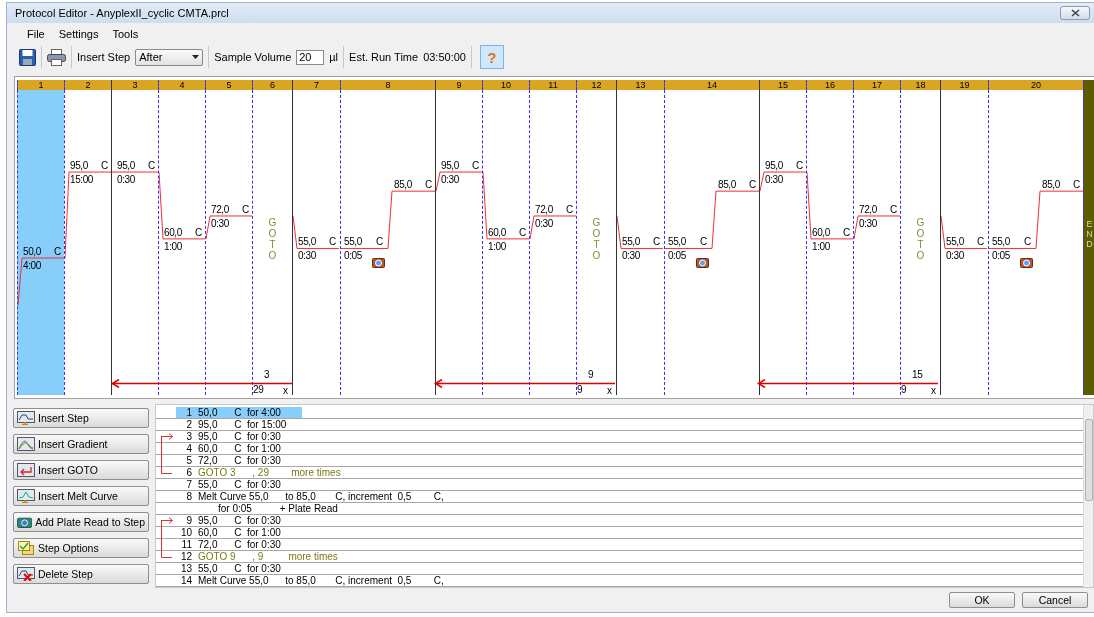 This screenshot has height=617, width=1094. I want to click on action-button: Insert Melt Curve, so click(81, 496).